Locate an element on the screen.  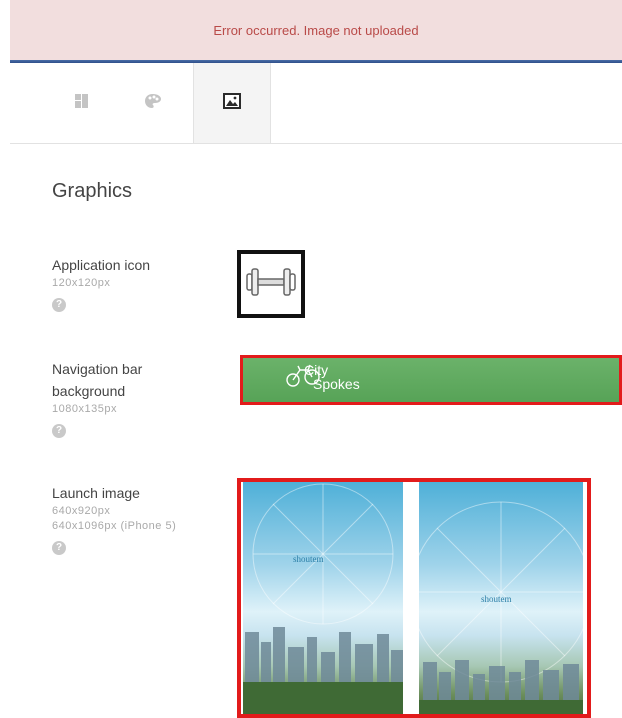
tab-theme is located at coordinates (153, 103).